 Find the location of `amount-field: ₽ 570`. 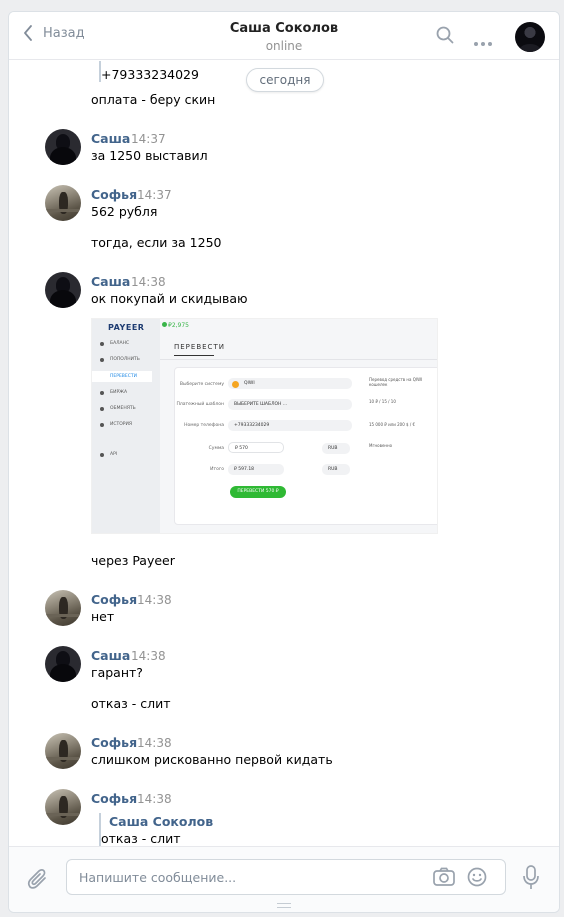

amount-field: ₽ 570 is located at coordinates (256, 447).